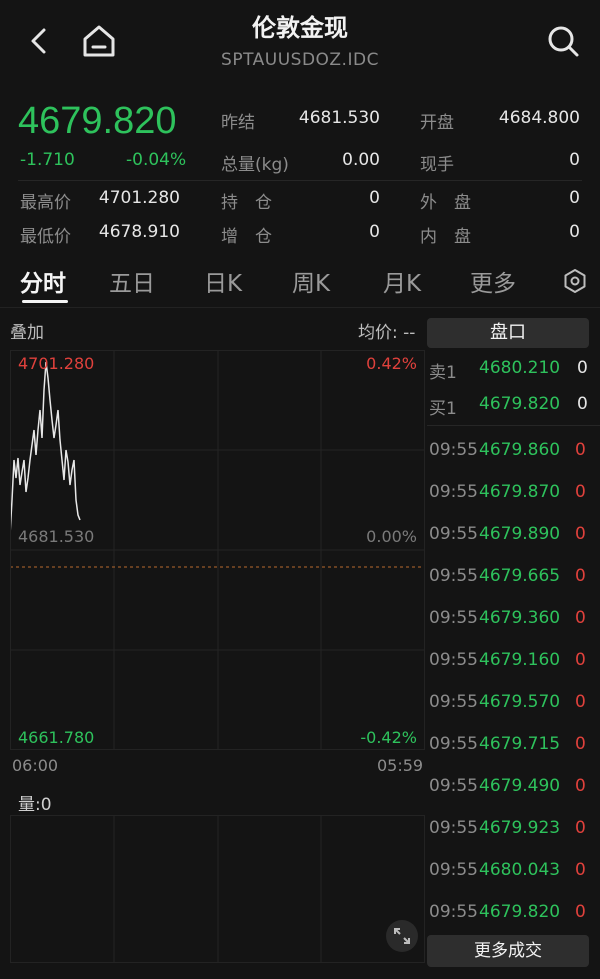  Describe the element at coordinates (520, 744) in the screenshot. I see `trade-price: 4679.715` at that location.